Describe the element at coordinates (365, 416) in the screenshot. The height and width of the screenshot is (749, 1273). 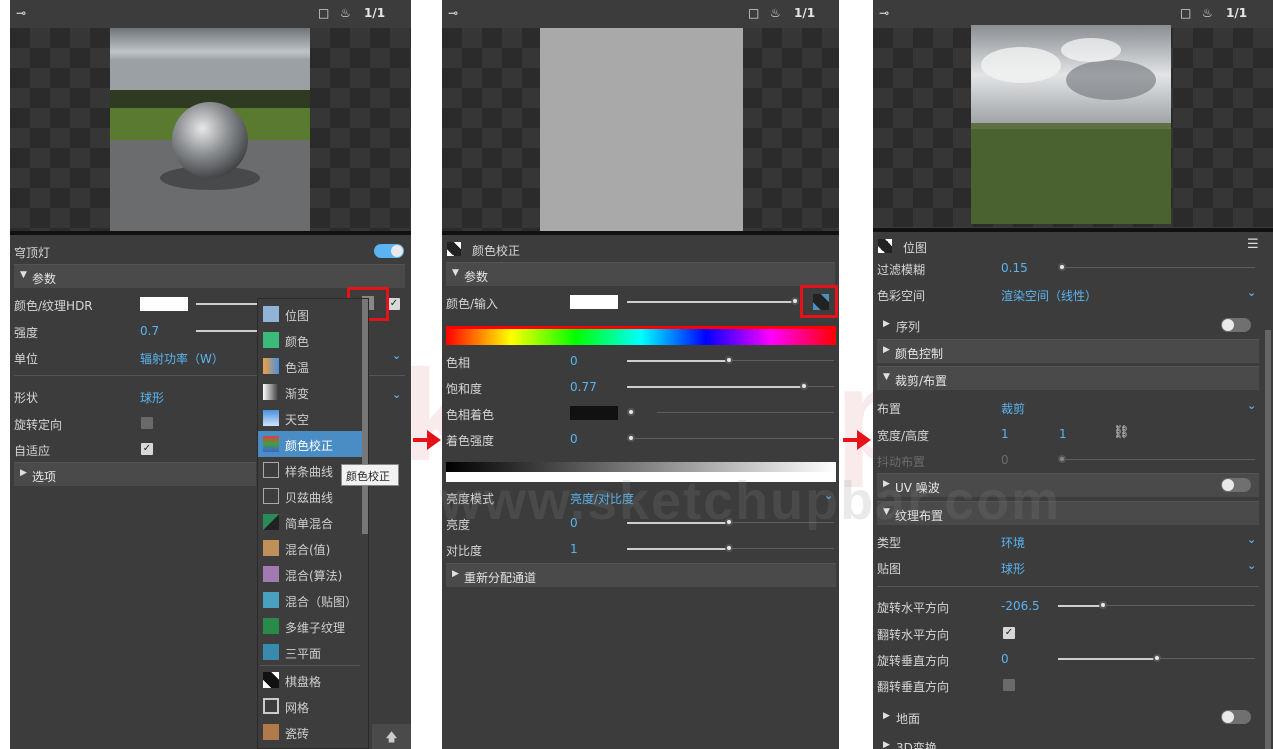
I see `menu-scrollbar` at that location.